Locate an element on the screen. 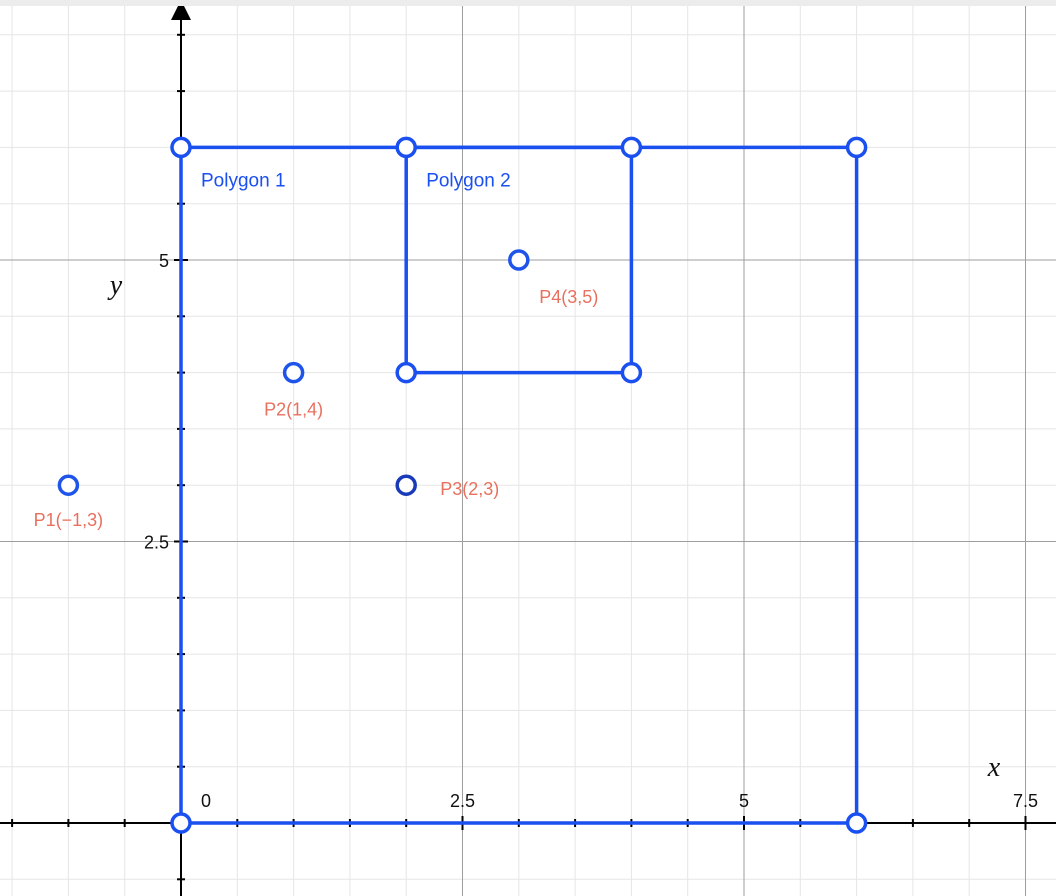 The height and width of the screenshot is (896, 1056). polygon-labels: Polygon 1 Polygon 2 is located at coordinates (356, 180).